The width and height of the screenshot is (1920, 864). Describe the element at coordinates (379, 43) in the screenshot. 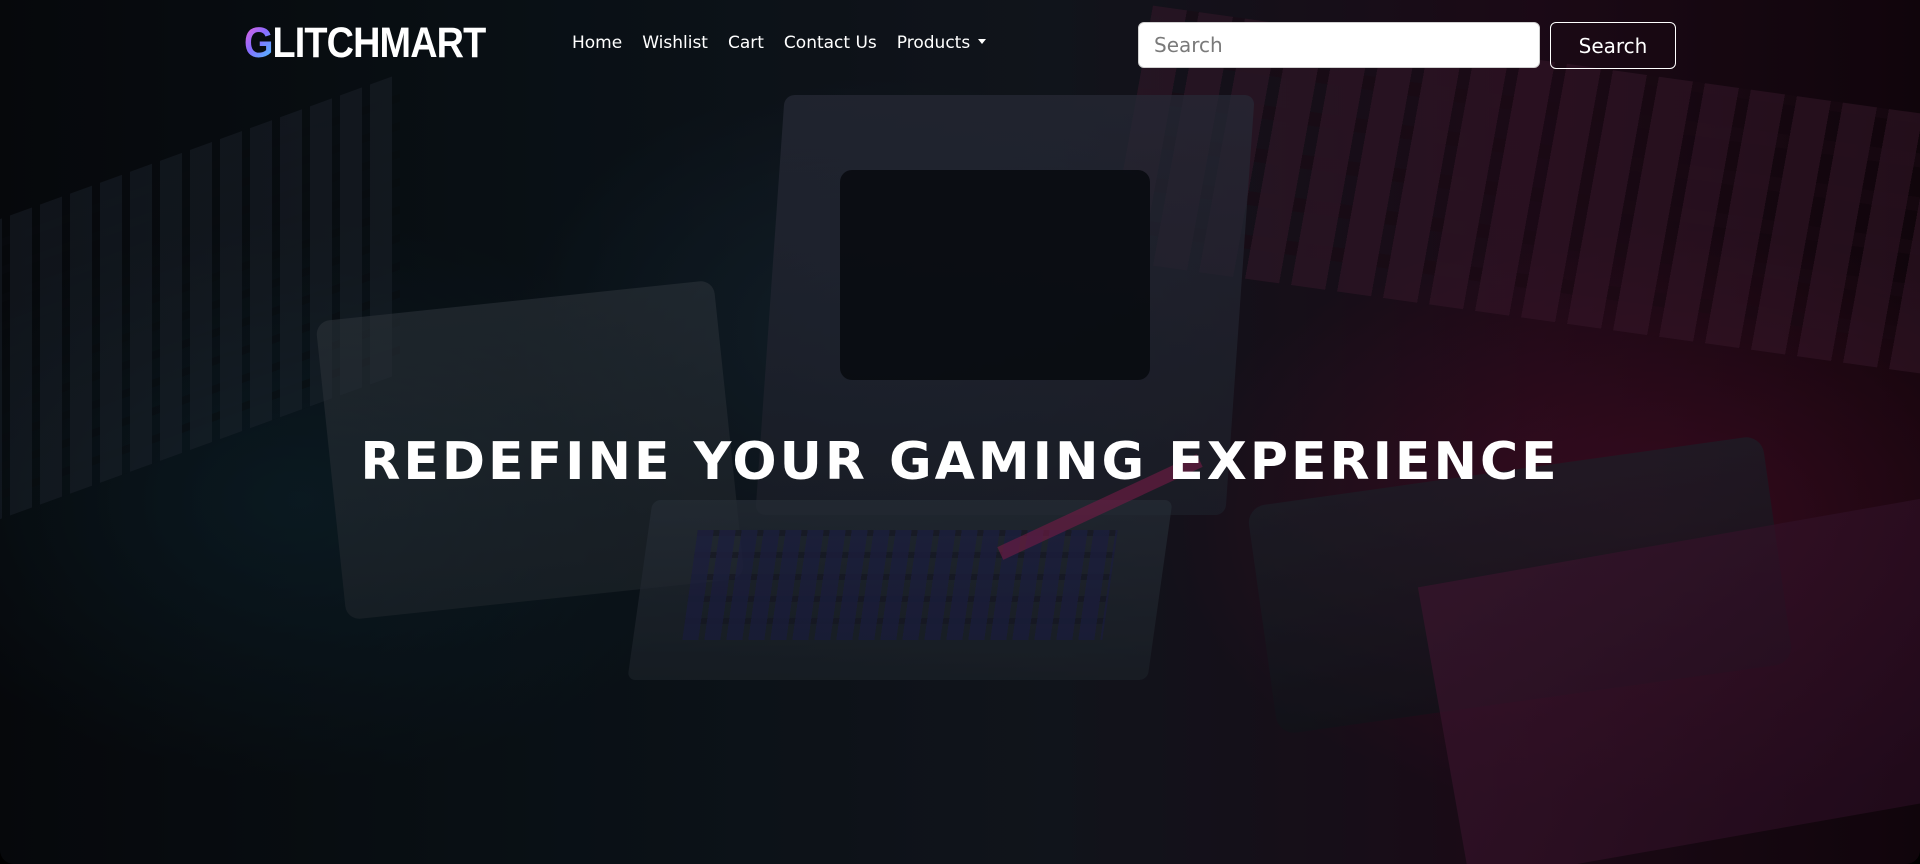

I see `brand-logo-text: LITCHMART` at that location.